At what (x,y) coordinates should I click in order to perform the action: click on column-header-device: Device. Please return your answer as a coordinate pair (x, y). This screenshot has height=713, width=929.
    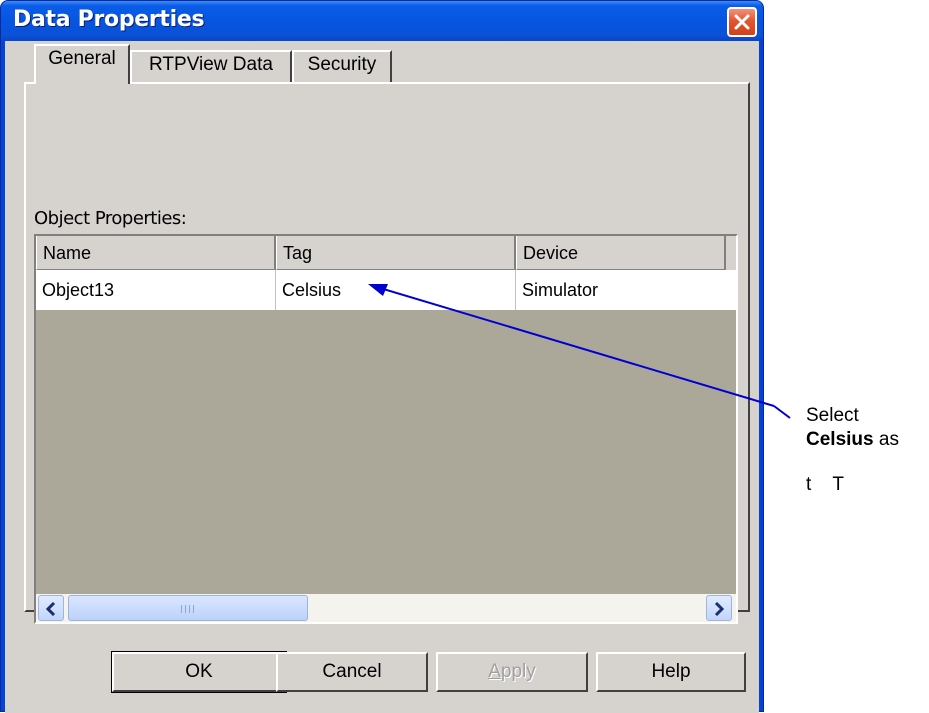
    Looking at the image, I should click on (621, 253).